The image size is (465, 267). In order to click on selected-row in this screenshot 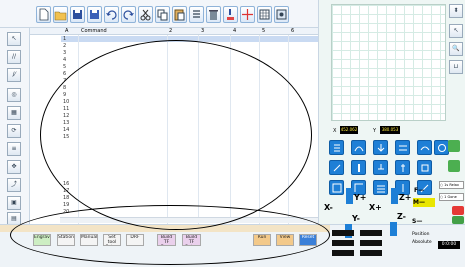, I will do `click(189, 39)`.